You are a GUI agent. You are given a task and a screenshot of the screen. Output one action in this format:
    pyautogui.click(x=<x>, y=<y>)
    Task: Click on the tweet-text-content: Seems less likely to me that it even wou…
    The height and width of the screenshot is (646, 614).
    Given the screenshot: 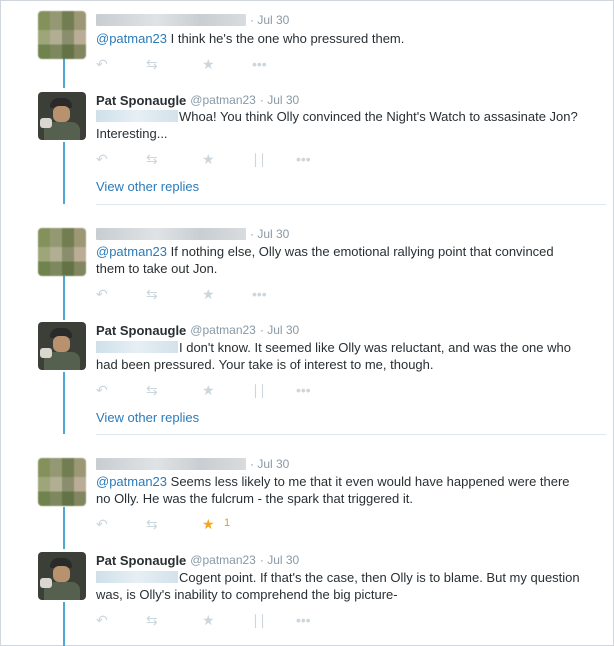 What is the action you would take?
    pyautogui.click(x=333, y=490)
    